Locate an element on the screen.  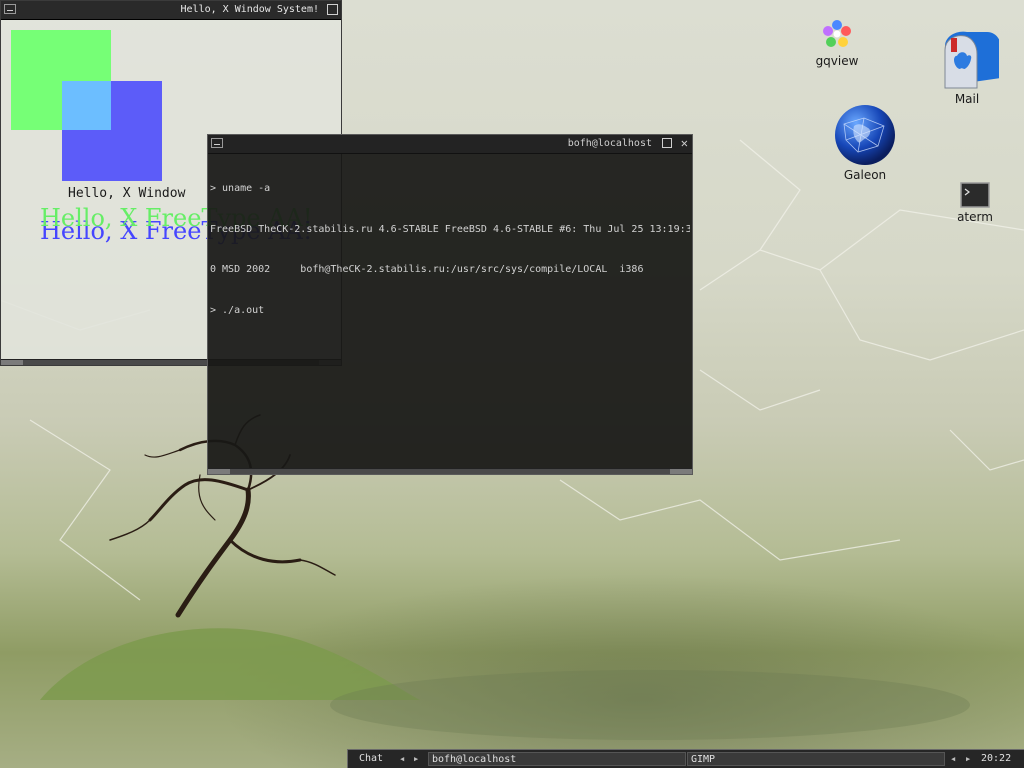
next-task-arrow-icon: ▶ is located at coordinates (968, 759).